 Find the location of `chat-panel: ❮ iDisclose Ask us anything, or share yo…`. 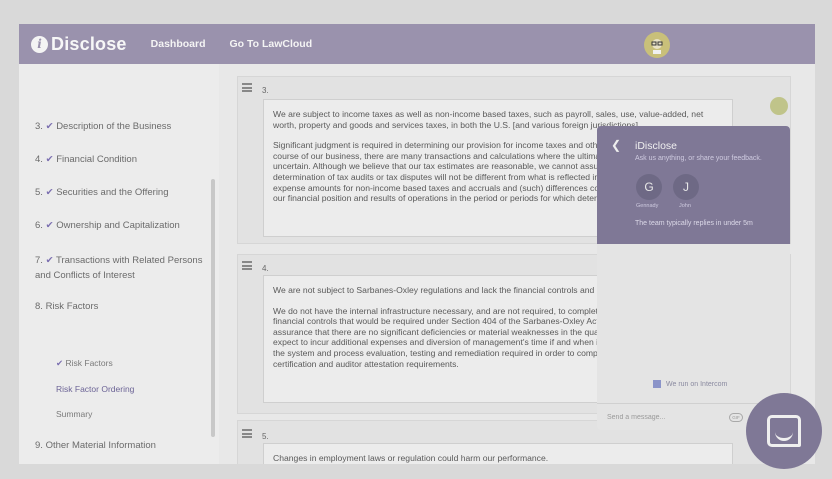

chat-panel: ❮ iDisclose Ask us anything, or share yo… is located at coordinates (693, 278).